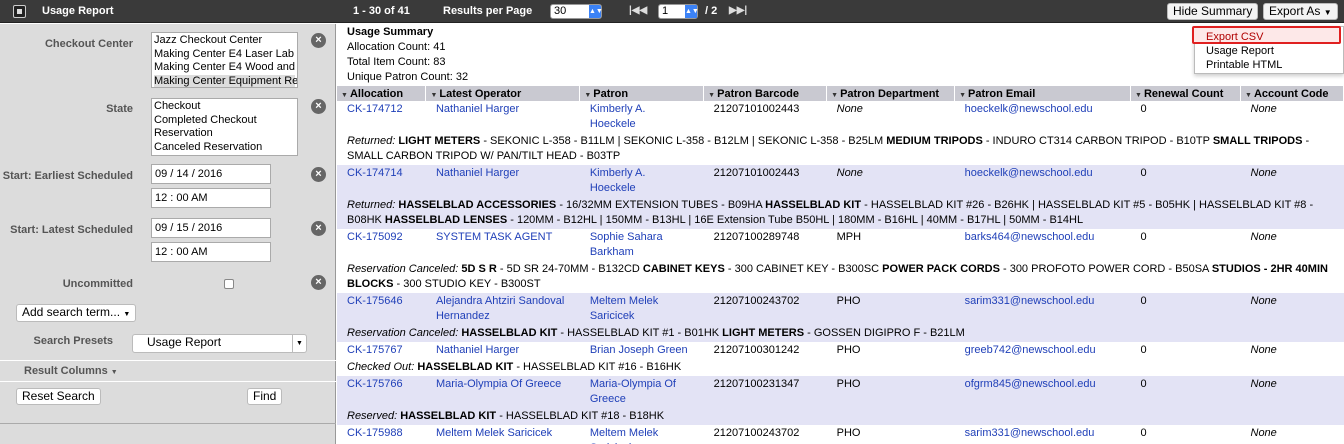  Describe the element at coordinates (1234, 37) in the screenshot. I see `export-csv-item: Export CSV` at that location.